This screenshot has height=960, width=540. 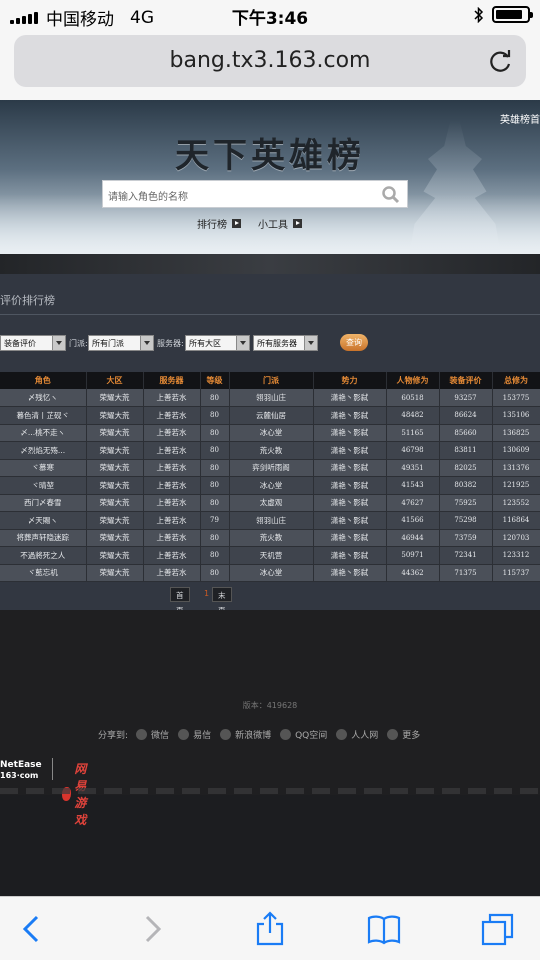 What do you see at coordinates (384, 929) in the screenshot?
I see `bookmarks-icon` at bounding box center [384, 929].